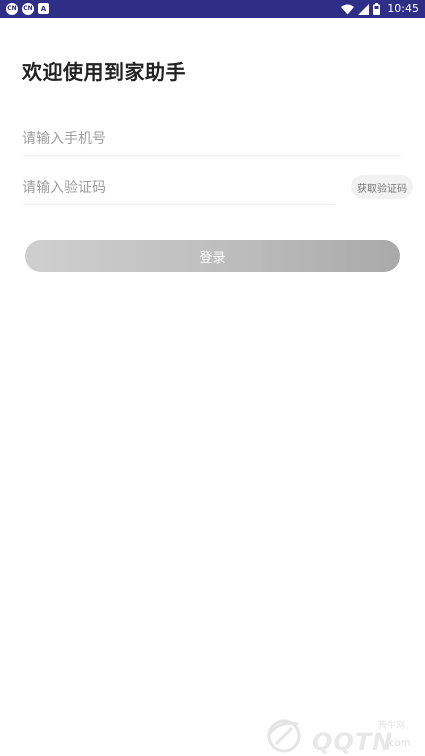 This screenshot has width=425, height=756. I want to click on system-icons: 10:45, so click(380, 9).